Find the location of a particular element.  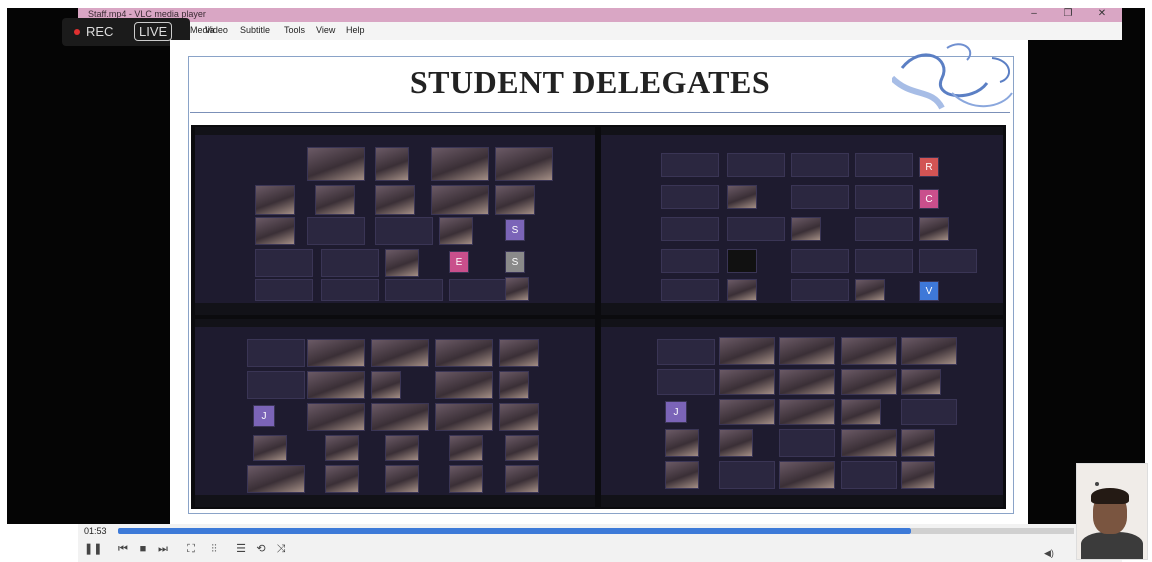

pause-icon: ❚❚ is located at coordinates (93, 549).